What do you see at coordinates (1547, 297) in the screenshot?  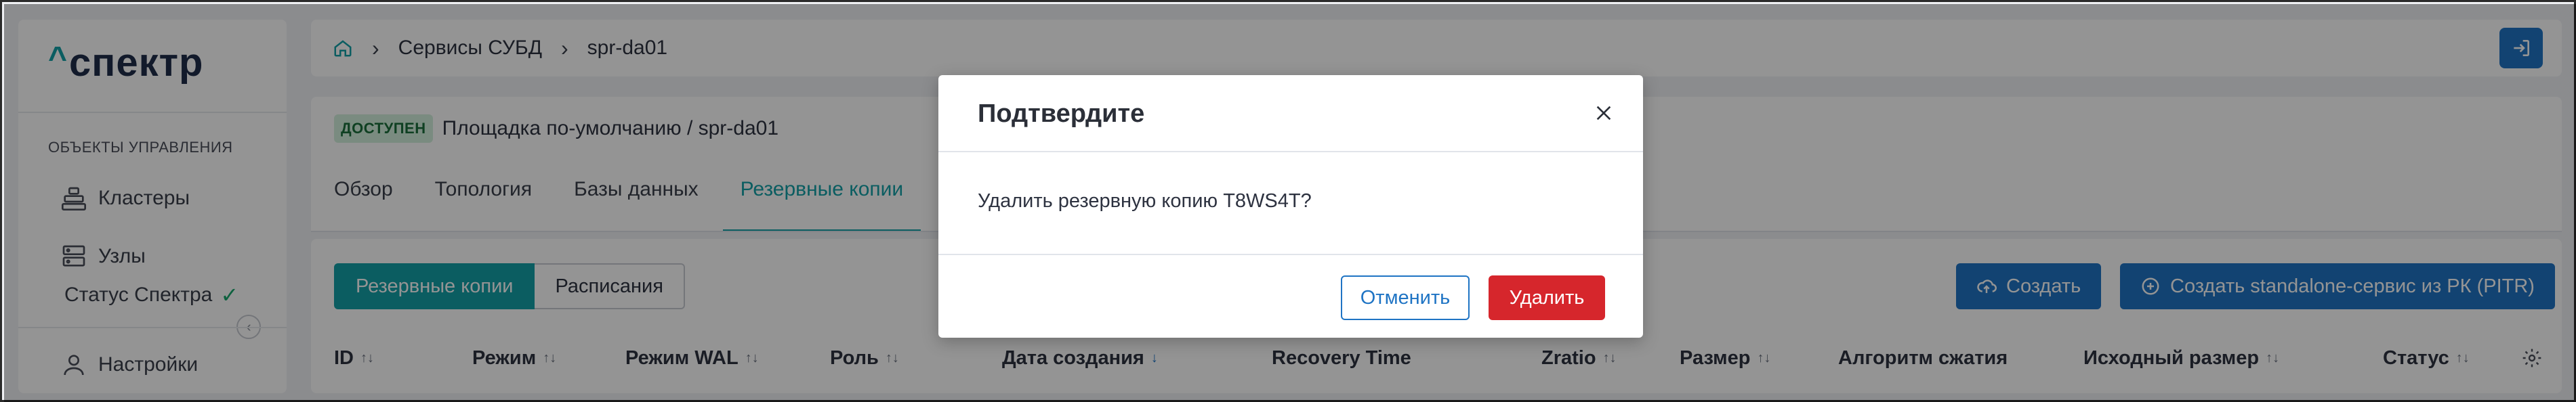 I see `delete-button: Удалить` at bounding box center [1547, 297].